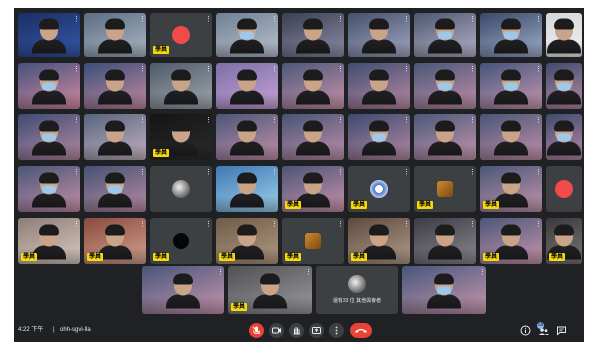 Image resolution: width=592 pixels, height=342 pixels. I want to click on present-icon, so click(316, 330).